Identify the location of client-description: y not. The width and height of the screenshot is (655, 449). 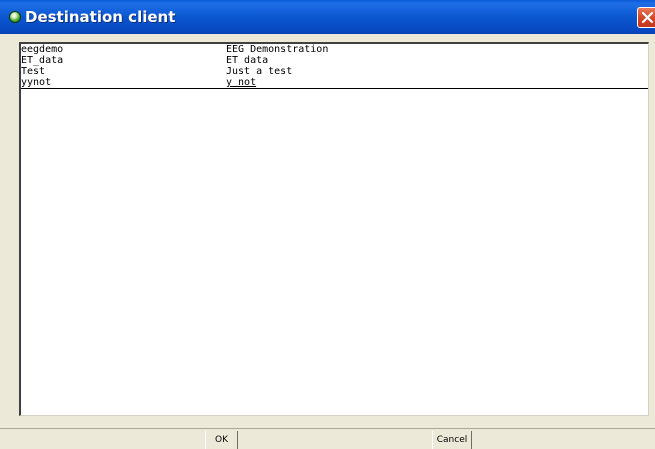
(241, 82).